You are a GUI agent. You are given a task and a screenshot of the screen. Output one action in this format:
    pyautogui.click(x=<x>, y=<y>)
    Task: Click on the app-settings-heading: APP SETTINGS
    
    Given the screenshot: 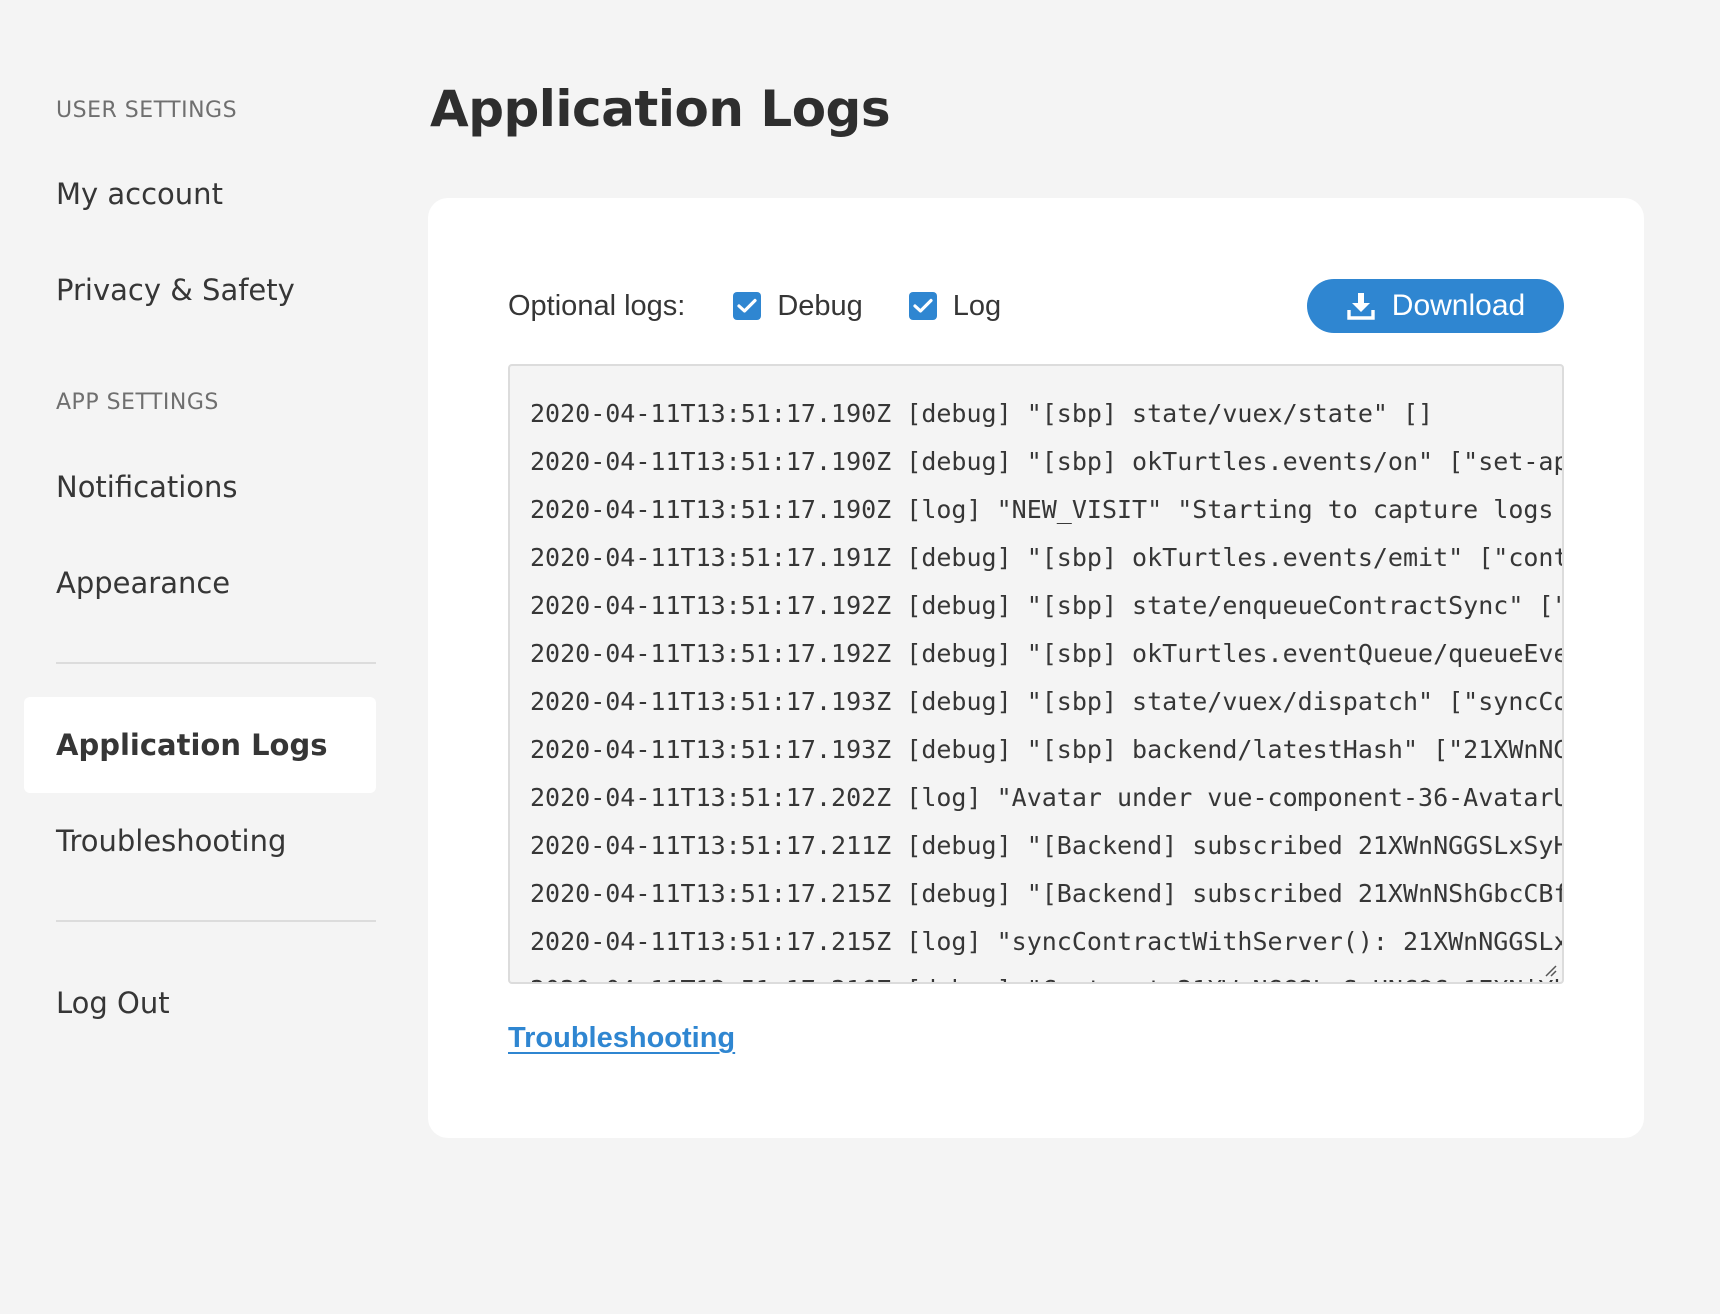 What is the action you would take?
    pyautogui.click(x=137, y=402)
    